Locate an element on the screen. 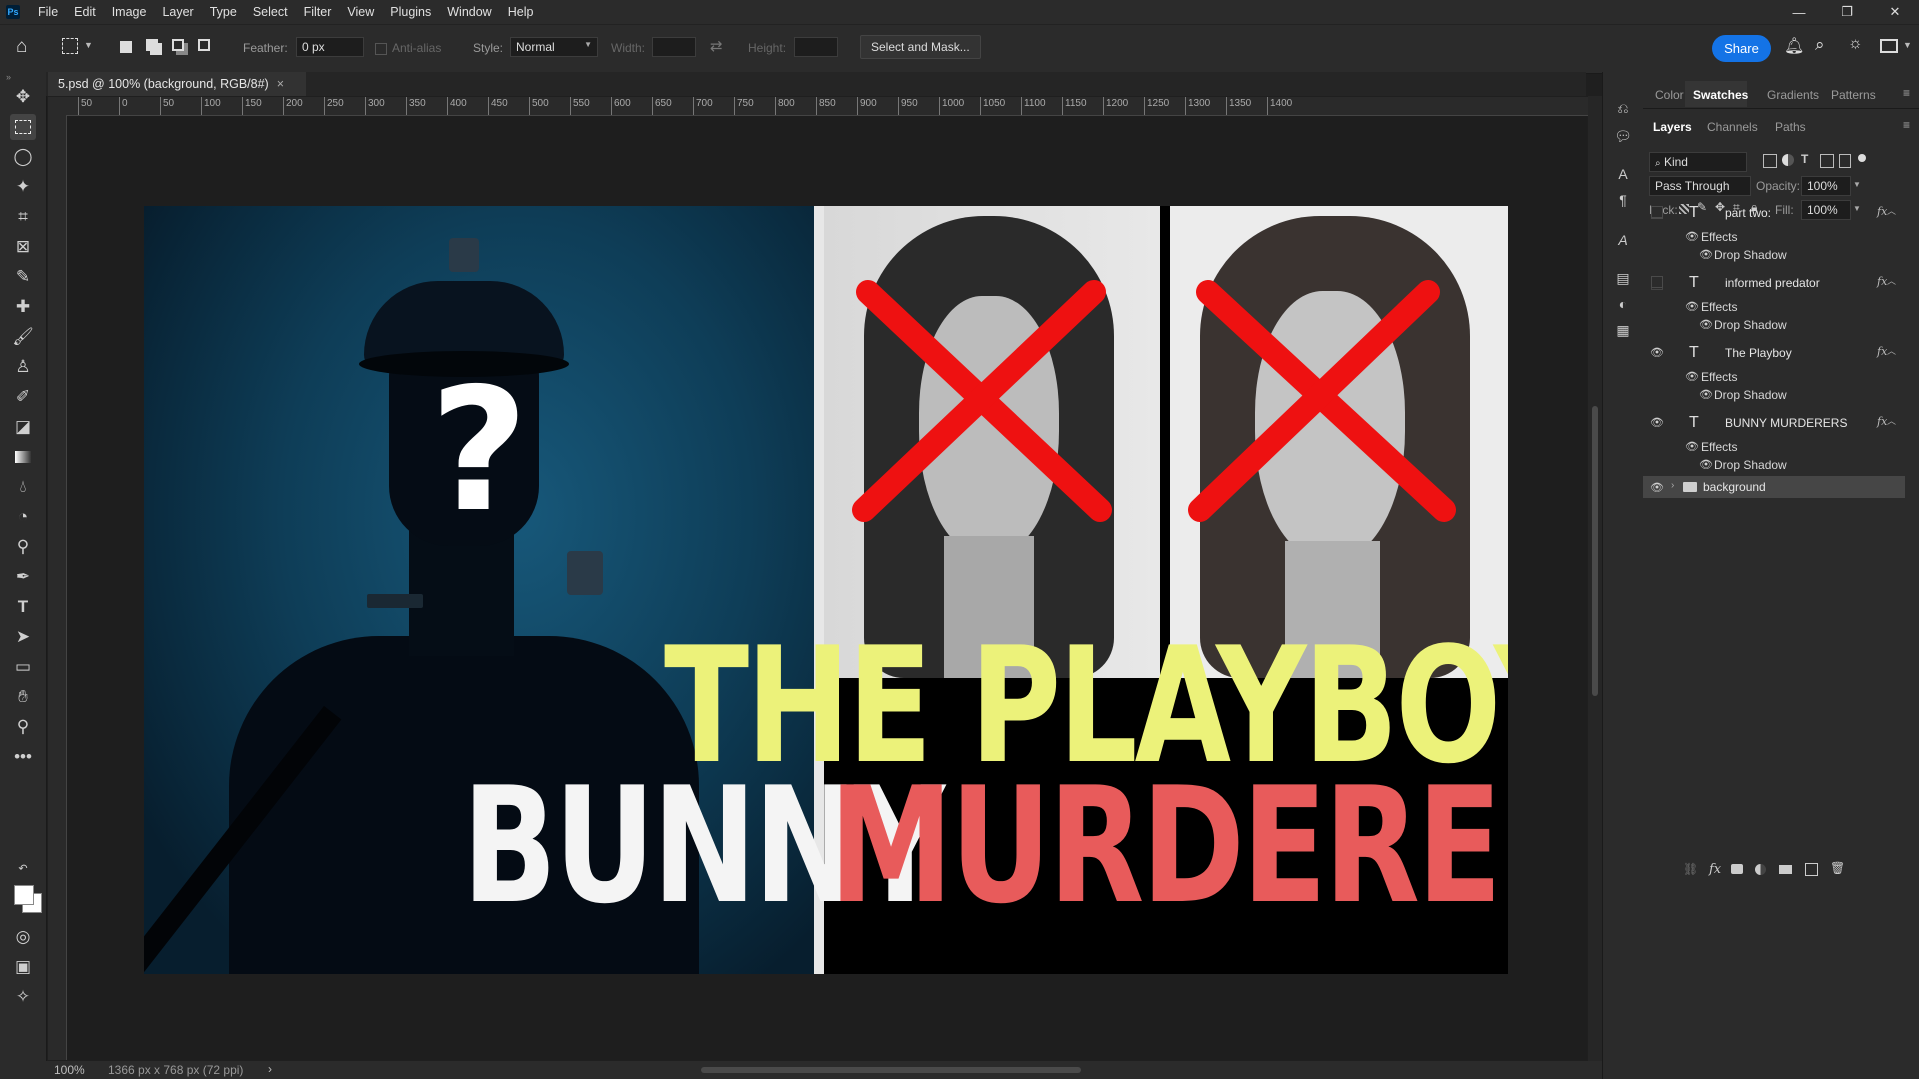  filter-smart-object-icon is located at coordinates (1845, 161).